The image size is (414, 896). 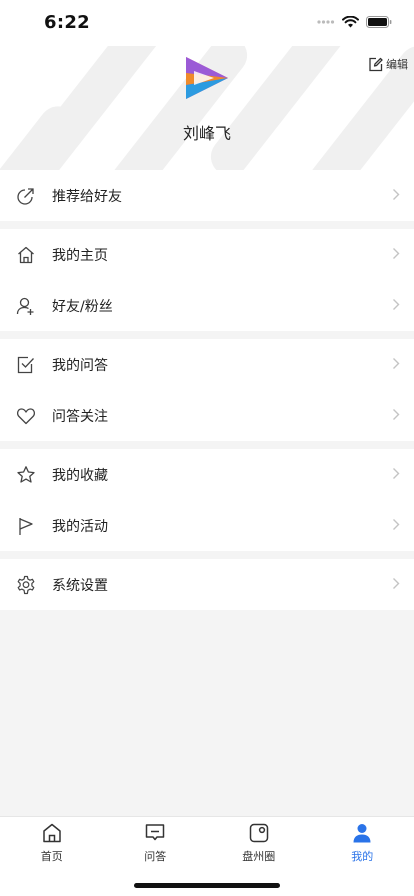 I want to click on menu-label: 我的收藏, so click(x=80, y=475).